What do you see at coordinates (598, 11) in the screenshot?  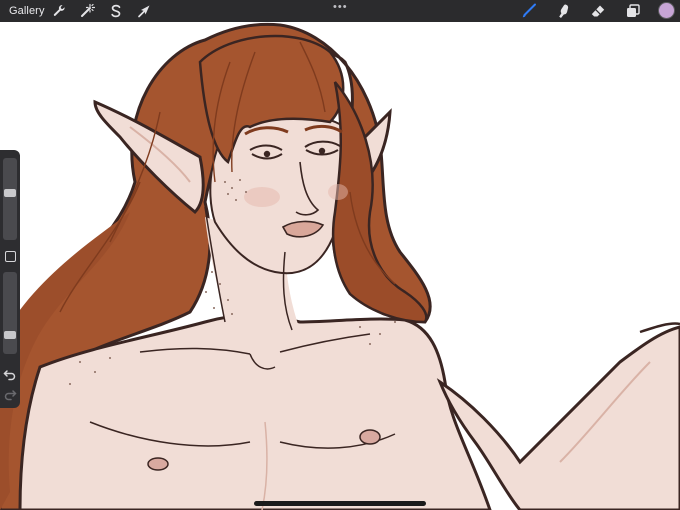 I see `eraser-icon` at bounding box center [598, 11].